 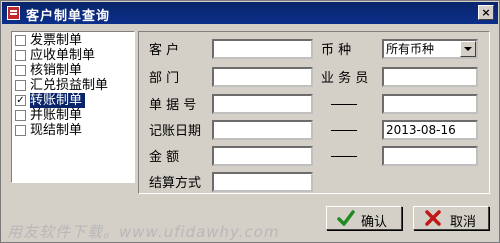 I want to click on salesperson-label: 业 务 员, so click(x=345, y=78).